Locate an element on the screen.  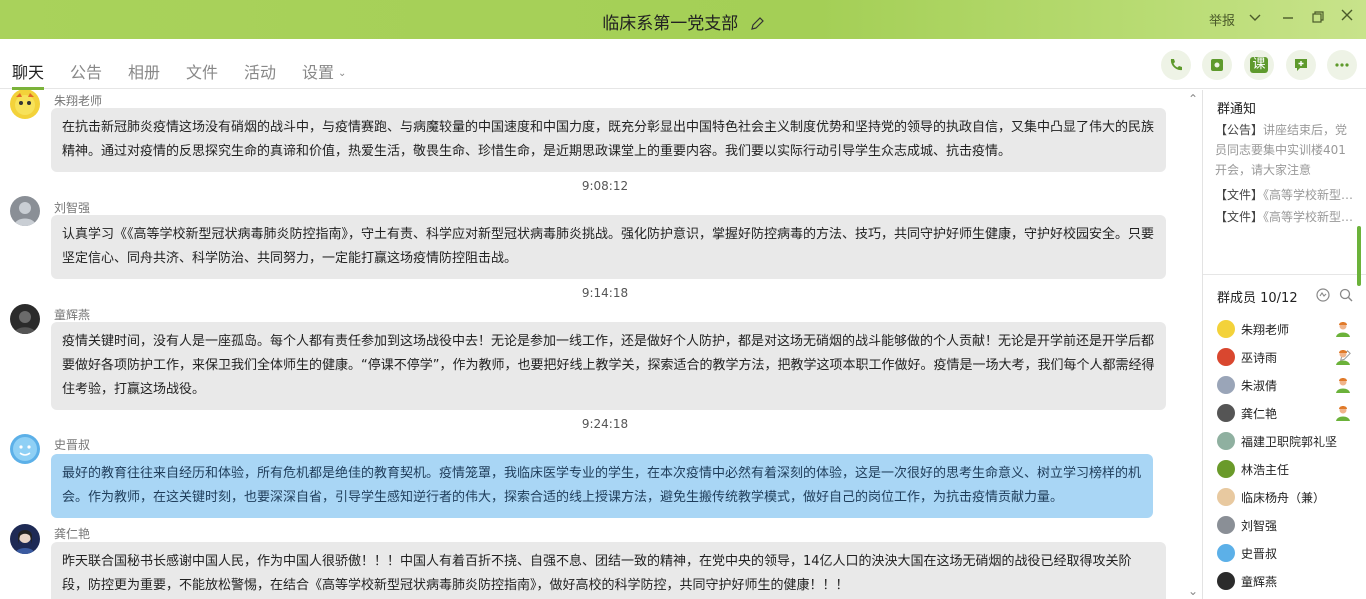
announcement: 【公告】讲座结束后，党员同志要集中实训楼401开会，请大家注意 is located at coordinates (1286, 150).